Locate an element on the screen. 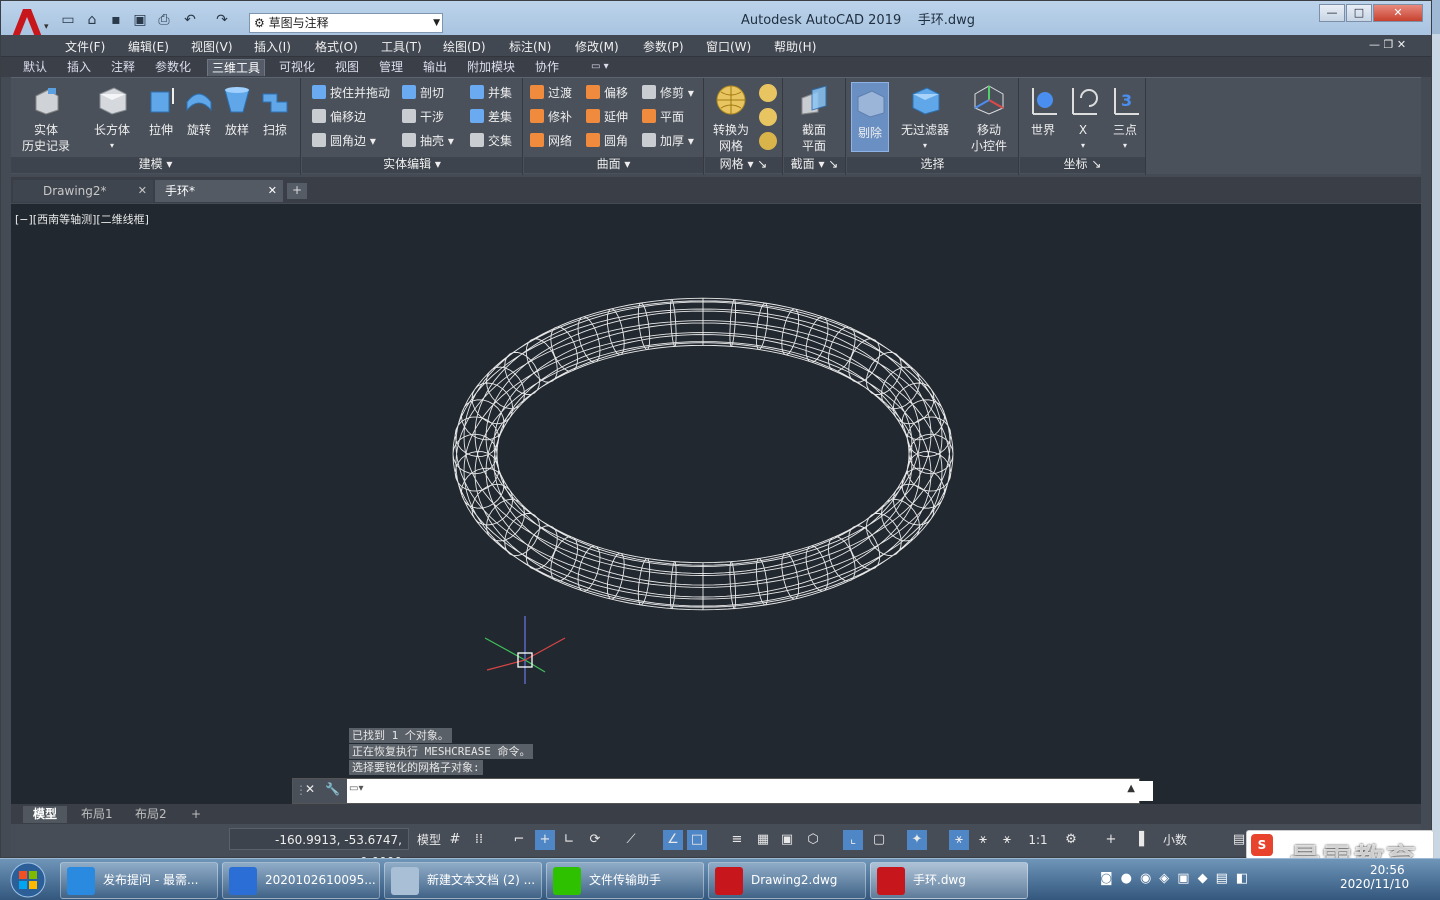 This screenshot has width=1440, height=900. infer-constraints-icon: ⌐ is located at coordinates (519, 840).